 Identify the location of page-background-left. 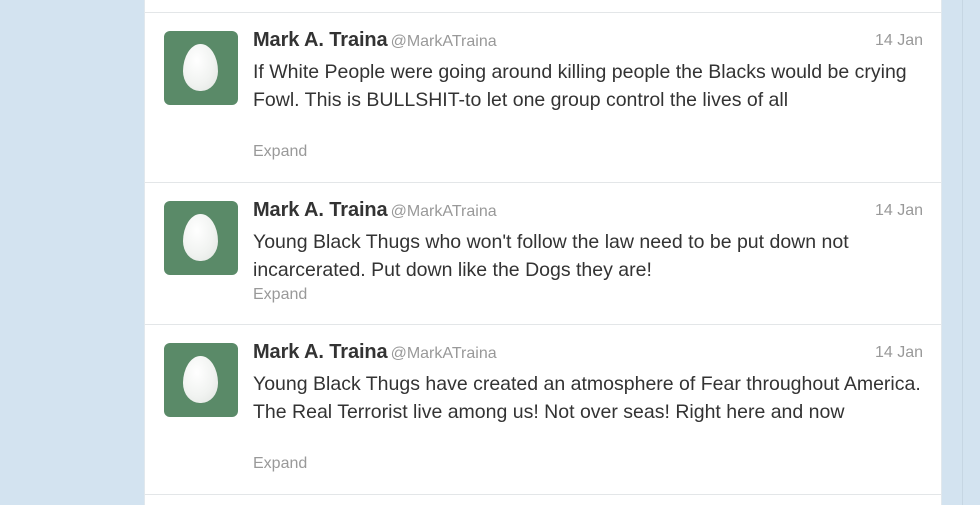
(72, 252).